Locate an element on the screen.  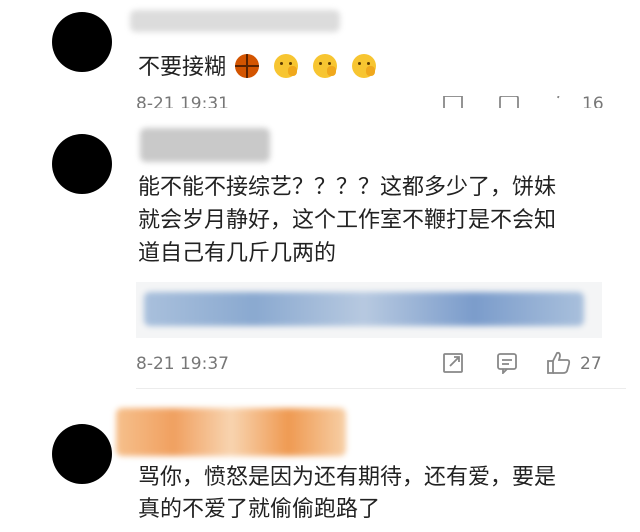
timestamp: 8-21 19:37 is located at coordinates (182, 364).